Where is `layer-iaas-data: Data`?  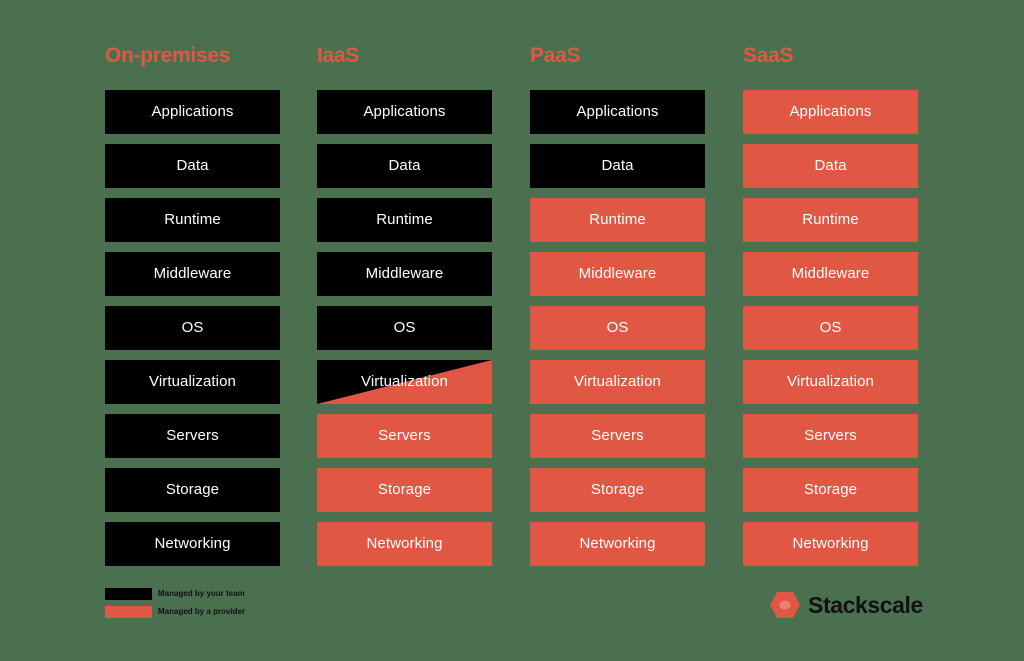
layer-iaas-data: Data is located at coordinates (404, 166).